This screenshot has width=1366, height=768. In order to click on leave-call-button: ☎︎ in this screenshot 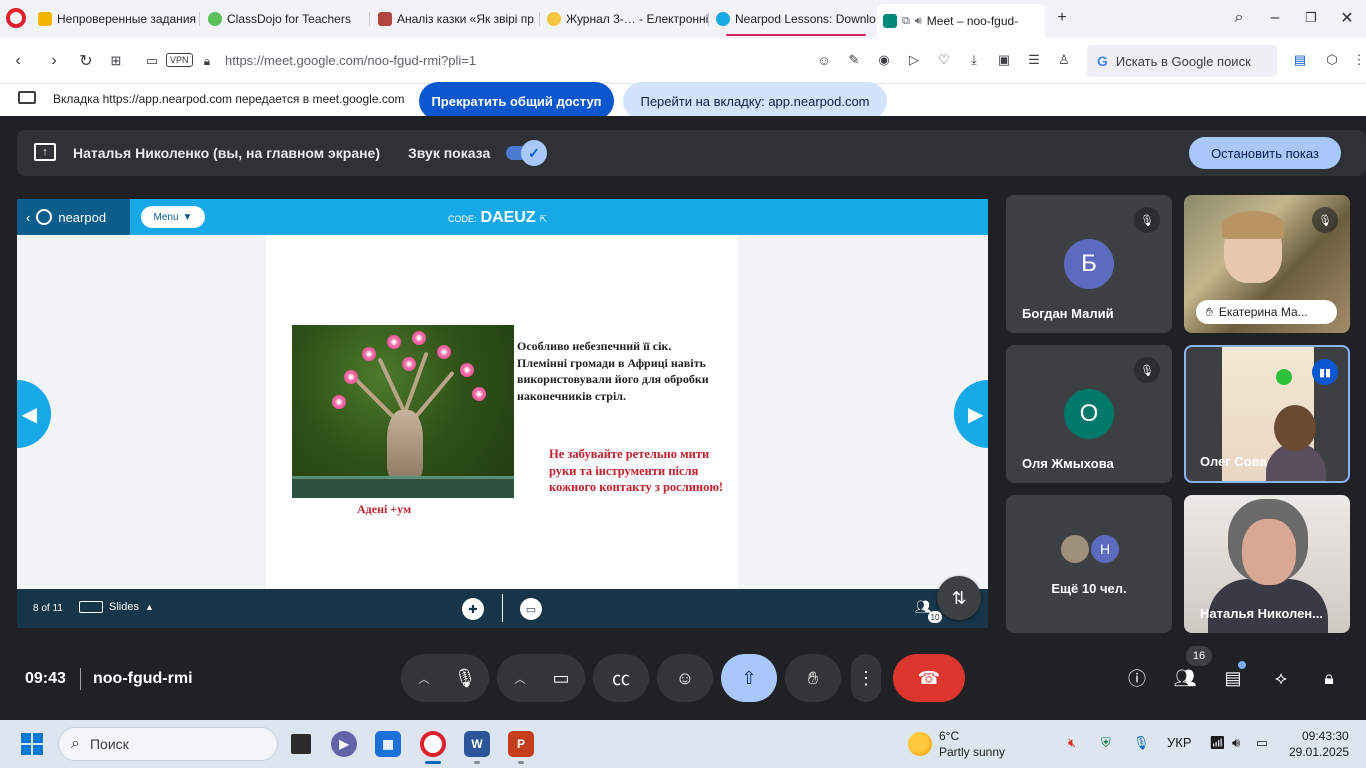, I will do `click(929, 678)`.